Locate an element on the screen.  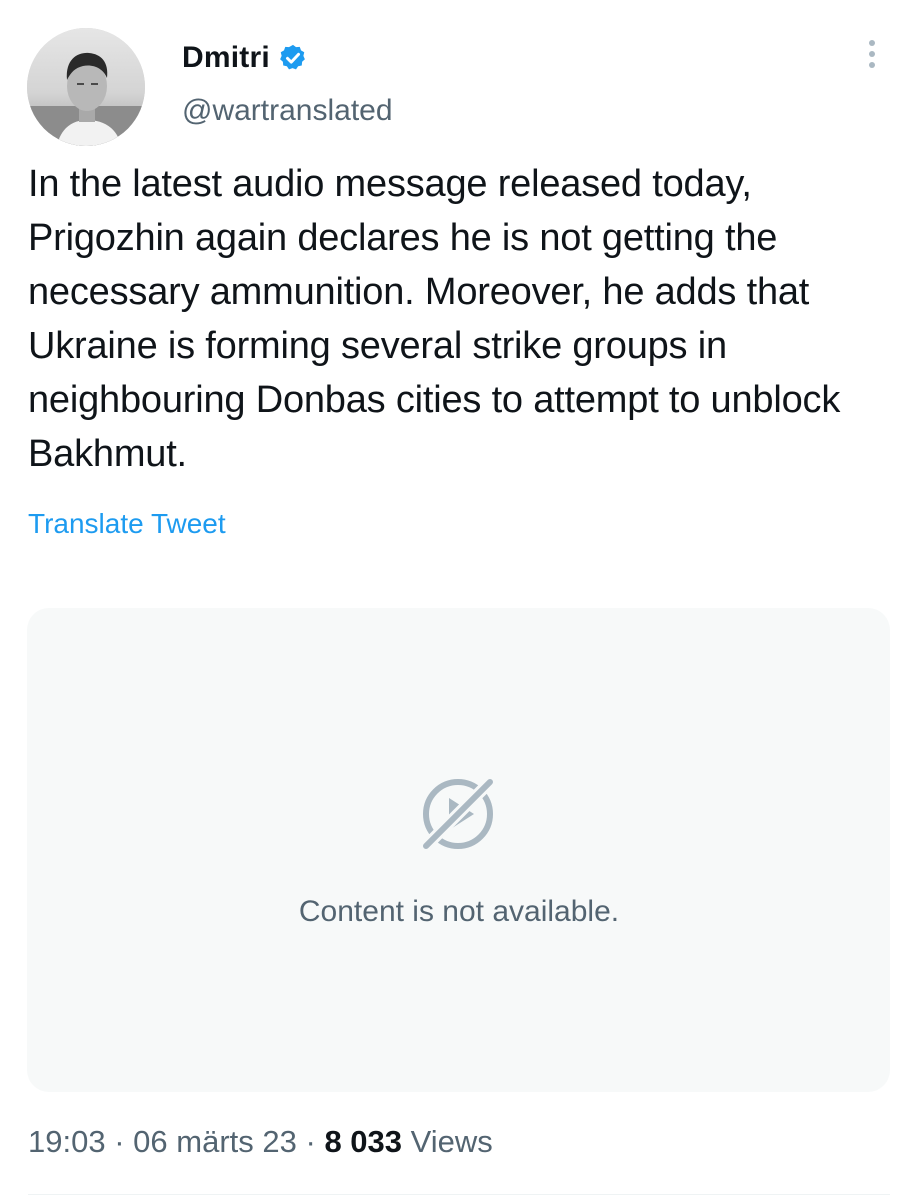
views-label: Views is located at coordinates (451, 1141).